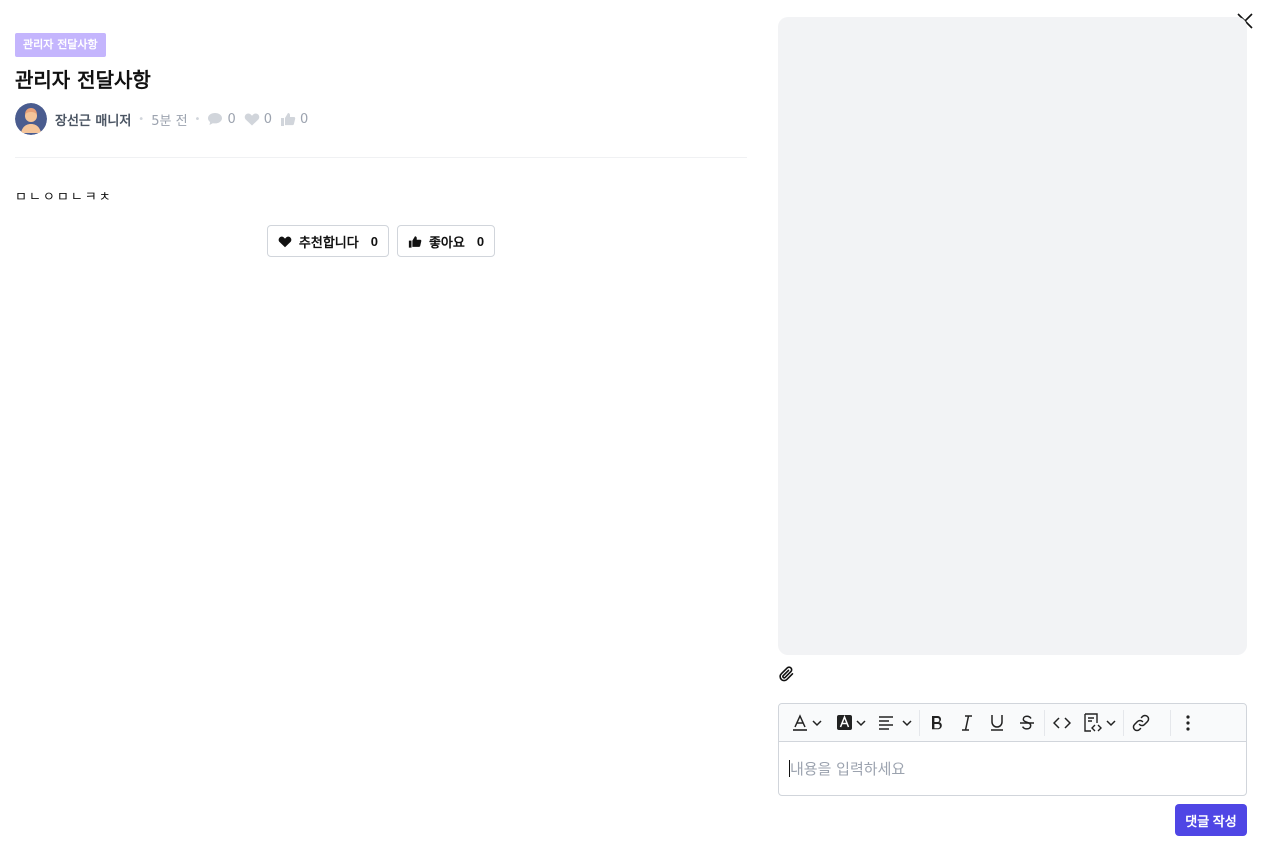 The height and width of the screenshot is (856, 1266). I want to click on comment-count: 0, so click(231, 119).